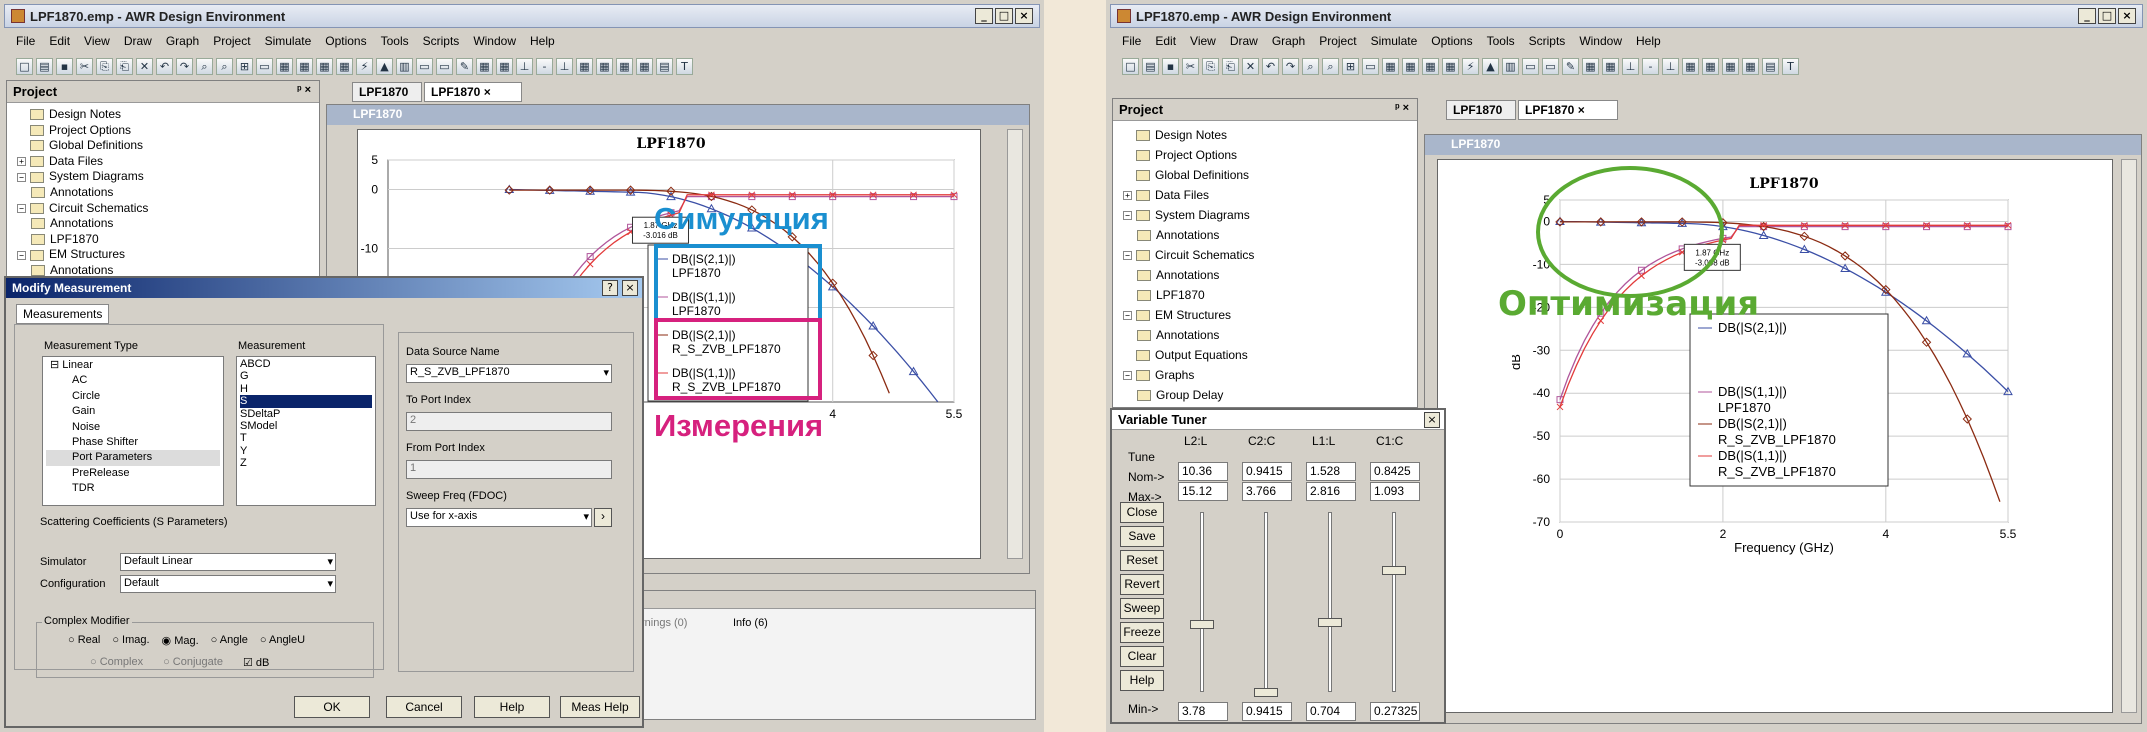  What do you see at coordinates (750, 623) in the screenshot?
I see `info-tab: Info (6)` at bounding box center [750, 623].